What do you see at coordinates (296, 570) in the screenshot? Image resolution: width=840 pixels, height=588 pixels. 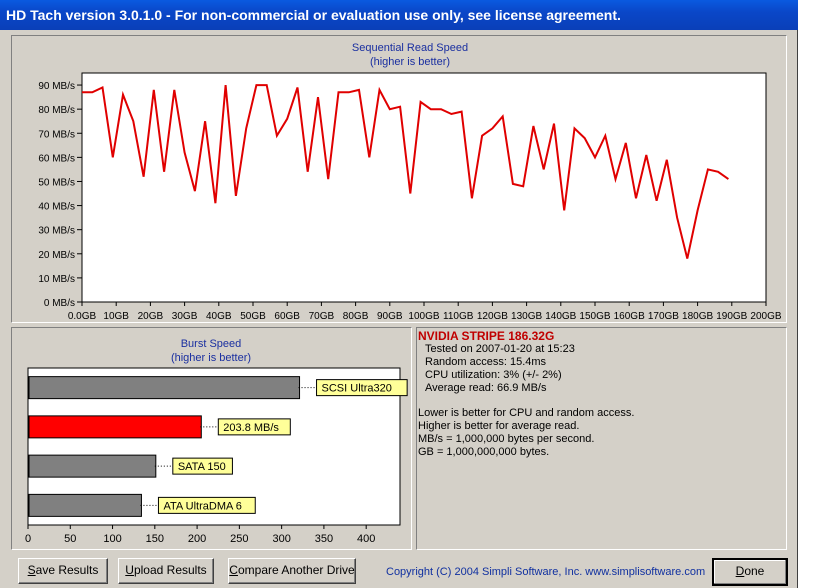 I see `compare-label: ompare Another Drive` at bounding box center [296, 570].